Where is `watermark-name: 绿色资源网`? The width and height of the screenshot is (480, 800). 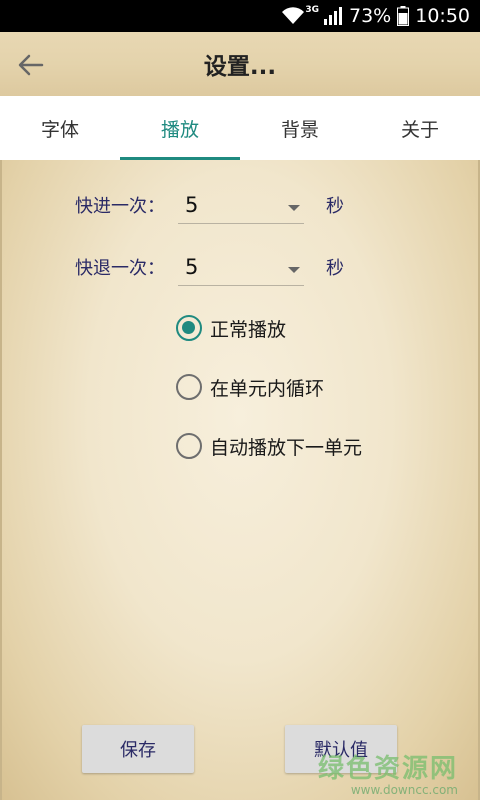
watermark-name: 绿色资源网 is located at coordinates (387, 769).